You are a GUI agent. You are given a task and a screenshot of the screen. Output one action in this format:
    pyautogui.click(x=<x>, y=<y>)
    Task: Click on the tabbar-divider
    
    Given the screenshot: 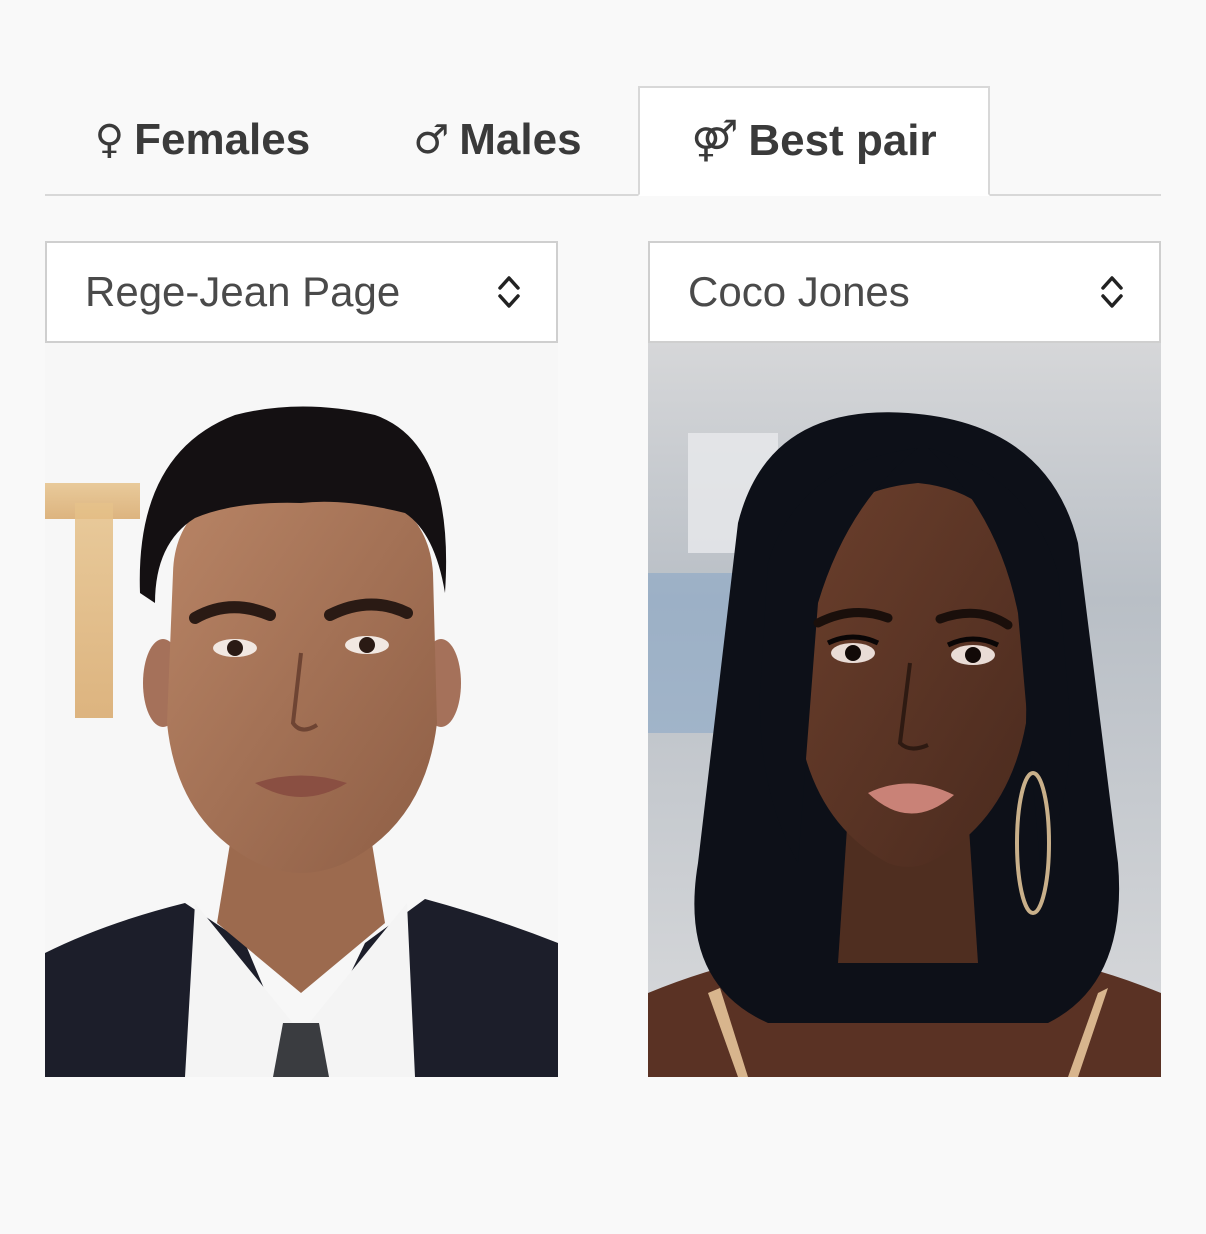 What is the action you would take?
    pyautogui.click(x=603, y=195)
    